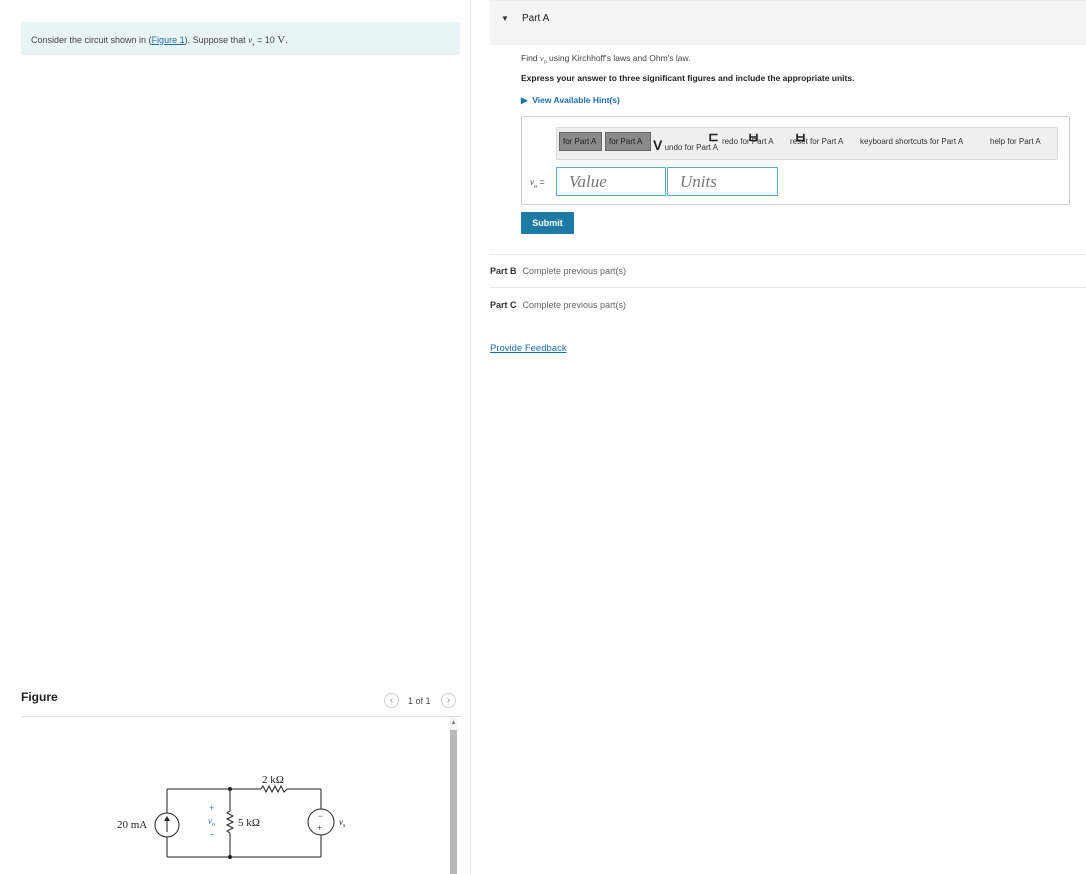  What do you see at coordinates (91, 40) in the screenshot?
I see `problem-text-prefix: Consider the circuit shown in (` at bounding box center [91, 40].